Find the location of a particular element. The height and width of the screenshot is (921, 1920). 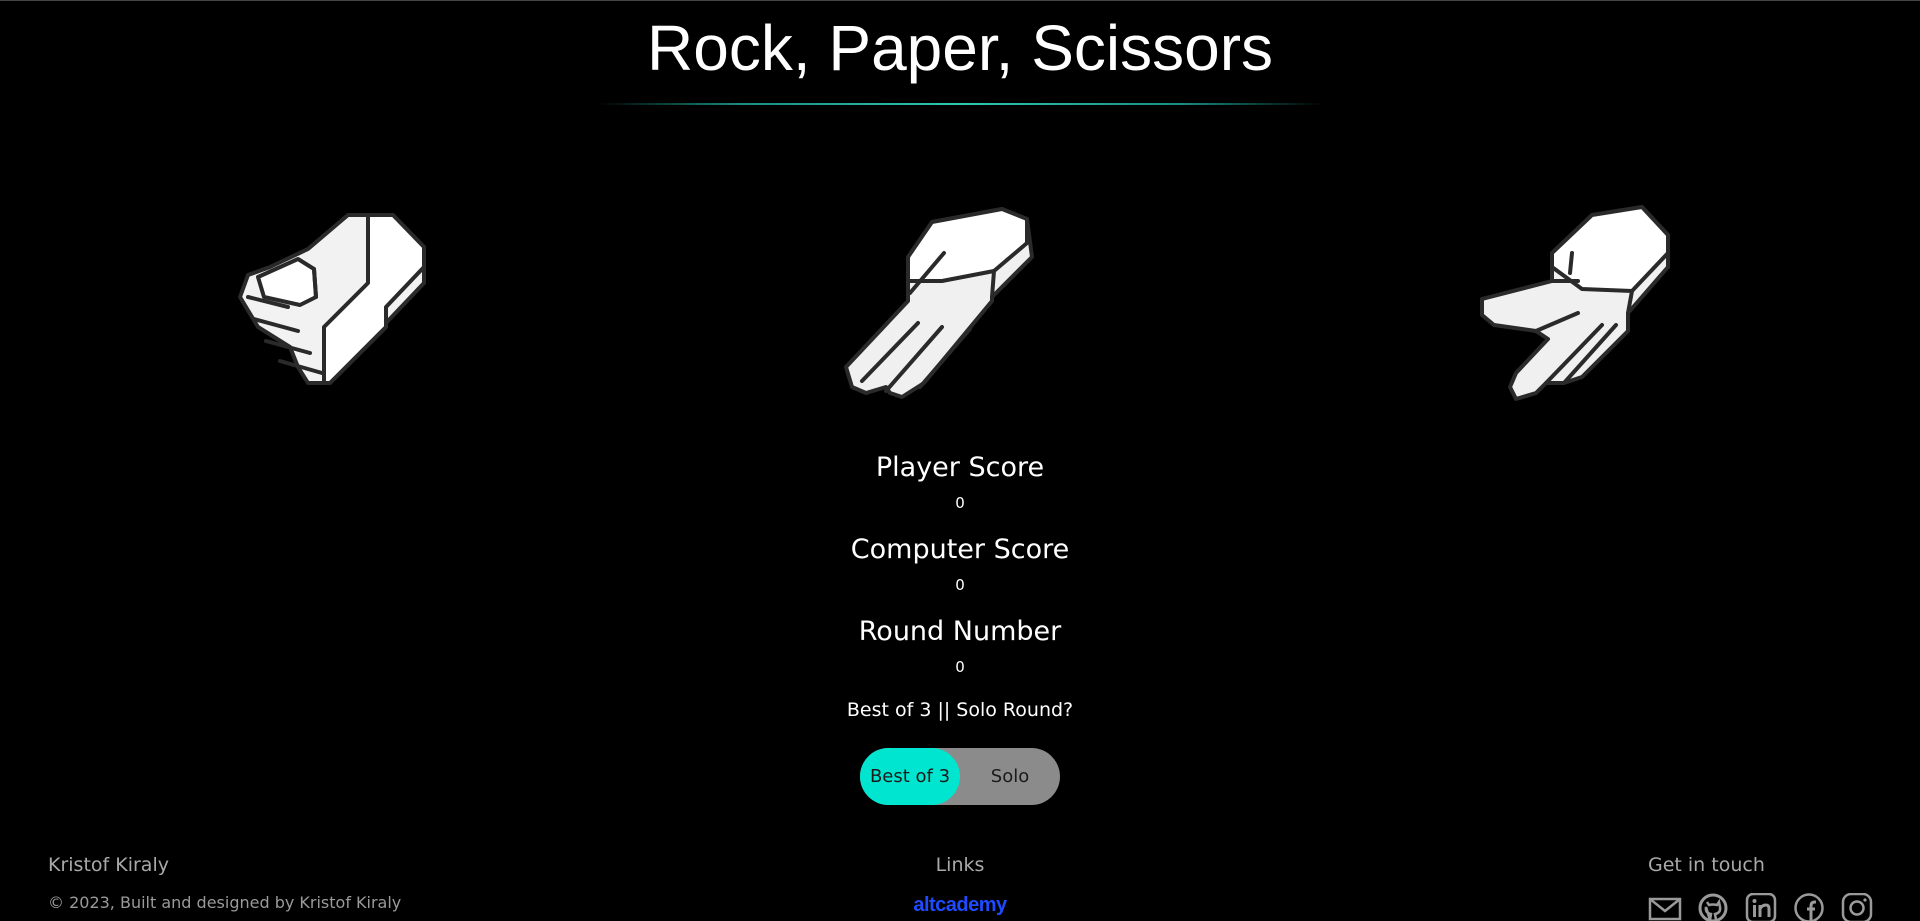

round-number-label: Round Number is located at coordinates (960, 631).